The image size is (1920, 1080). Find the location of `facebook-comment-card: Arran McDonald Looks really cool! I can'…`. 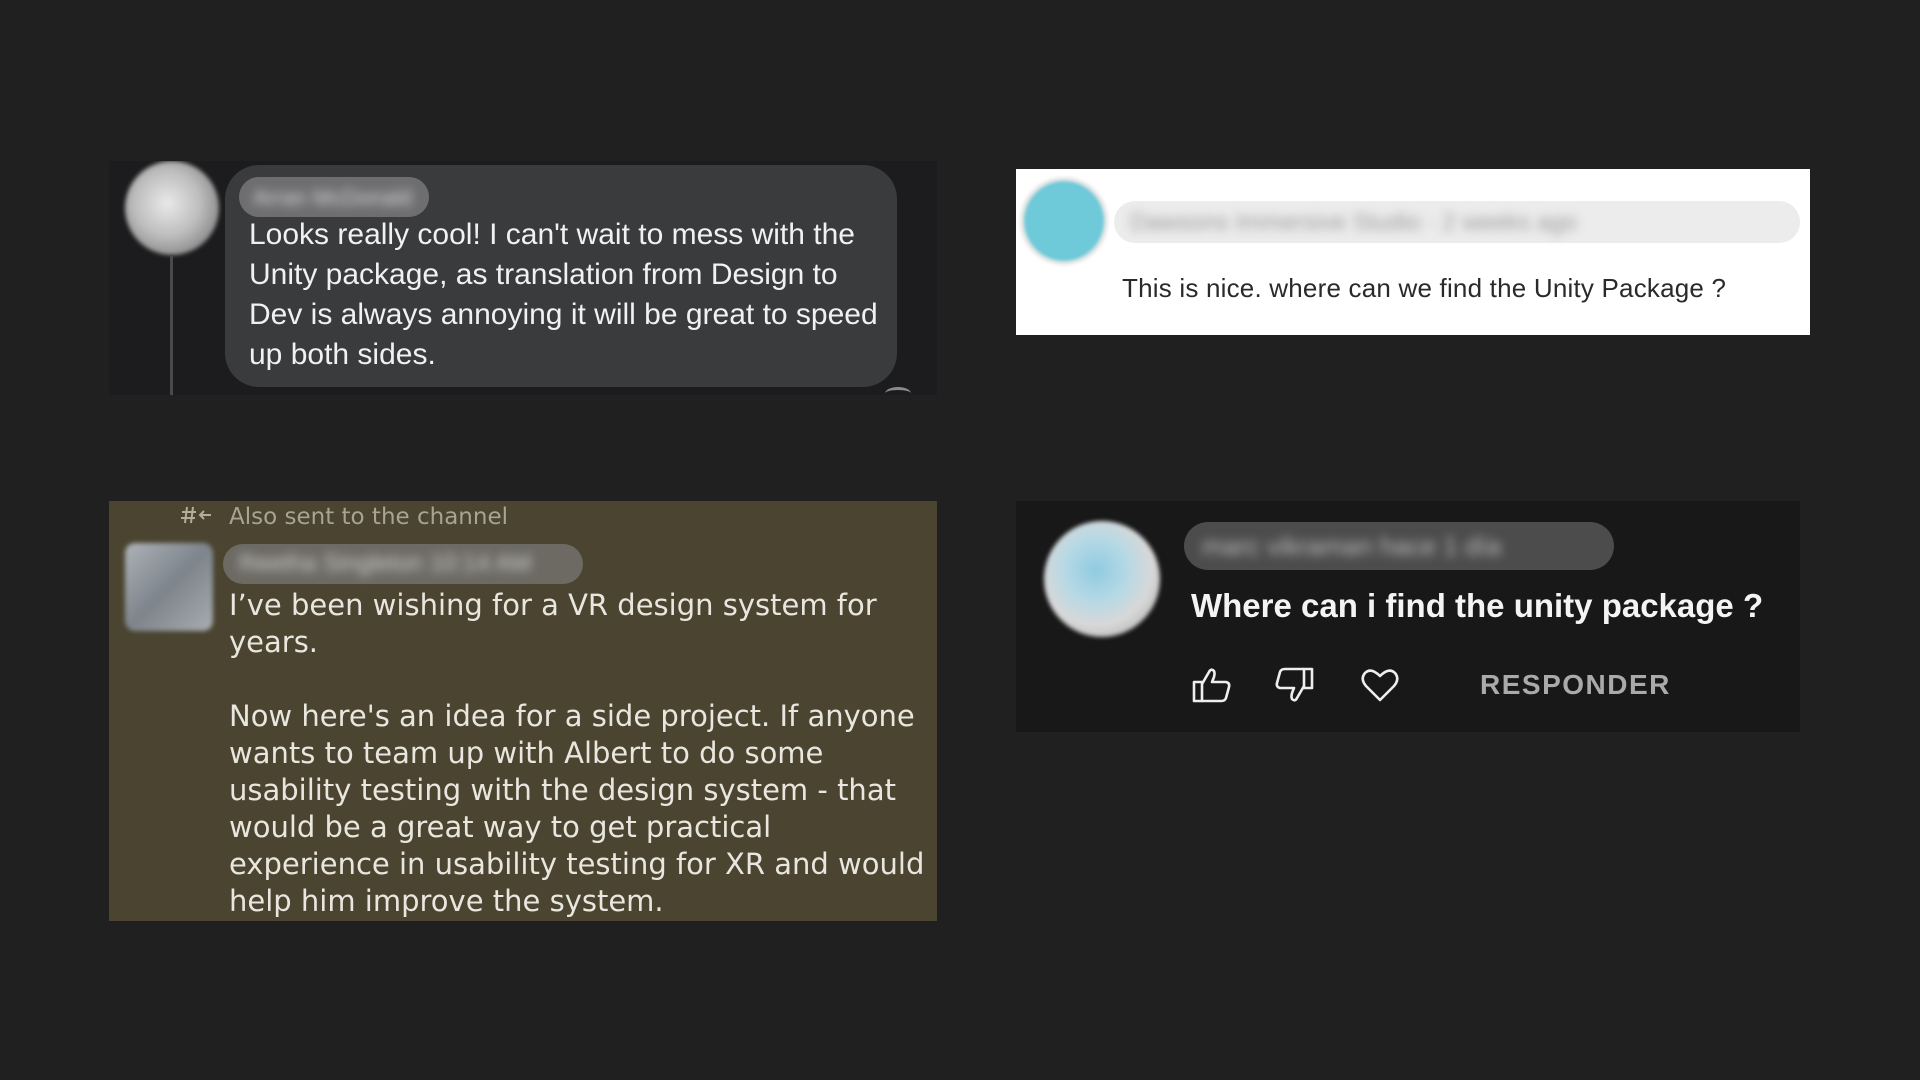

facebook-comment-card: Arran McDonald Looks really cool! I can'… is located at coordinates (523, 278).